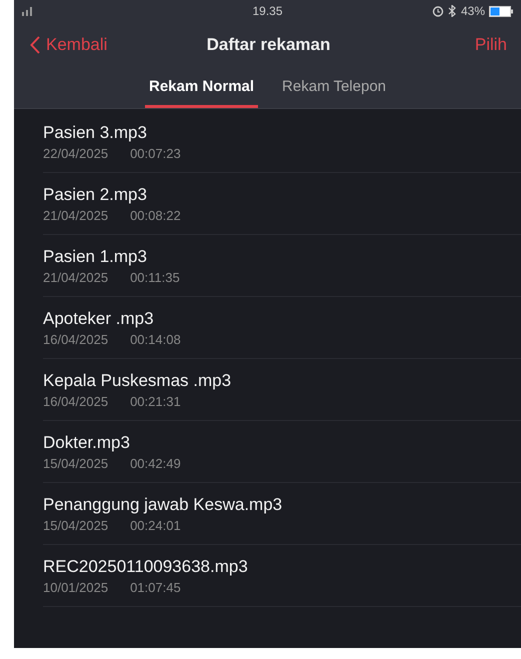  What do you see at coordinates (201, 88) in the screenshot?
I see `tab: Rekam Normal` at bounding box center [201, 88].